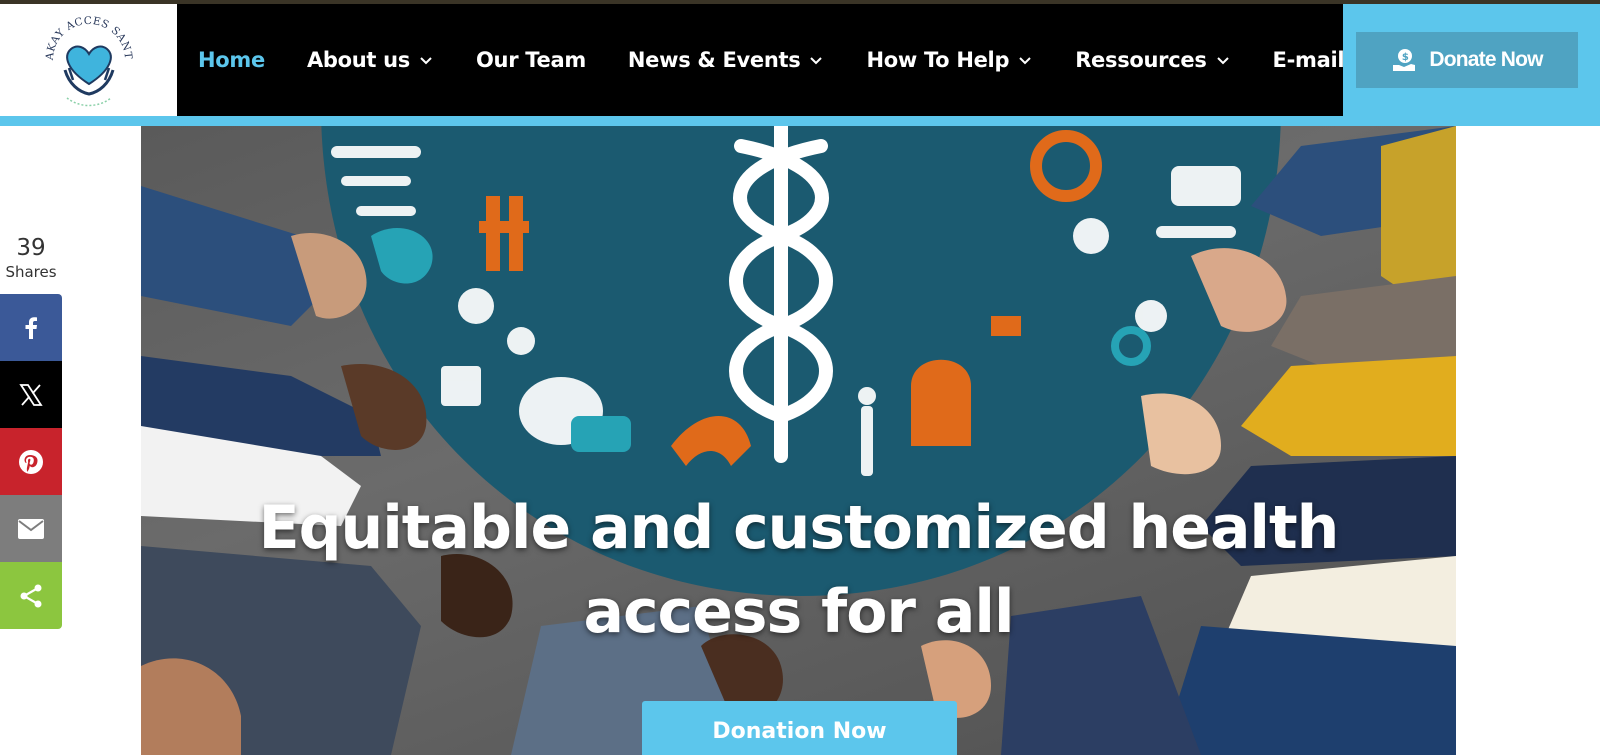 The image size is (1600, 755). Describe the element at coordinates (31, 272) in the screenshot. I see `share-count-label: Shares` at that location.